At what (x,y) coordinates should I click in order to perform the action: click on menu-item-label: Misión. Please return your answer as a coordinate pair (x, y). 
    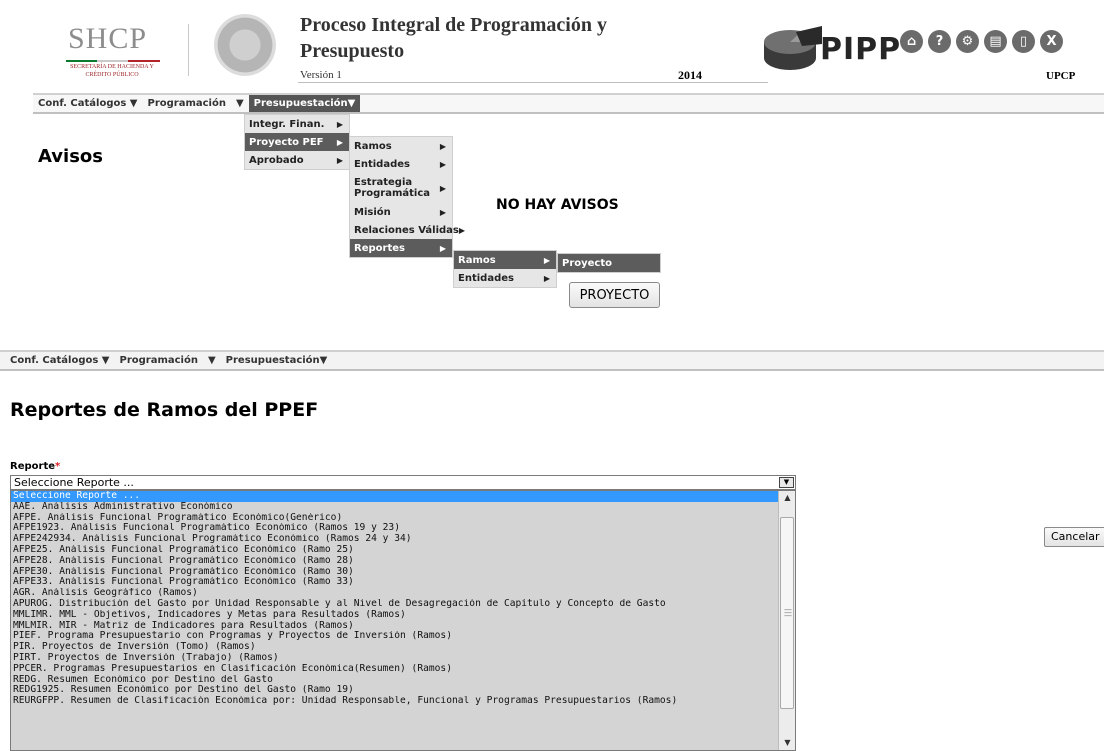
    Looking at the image, I should click on (372, 212).